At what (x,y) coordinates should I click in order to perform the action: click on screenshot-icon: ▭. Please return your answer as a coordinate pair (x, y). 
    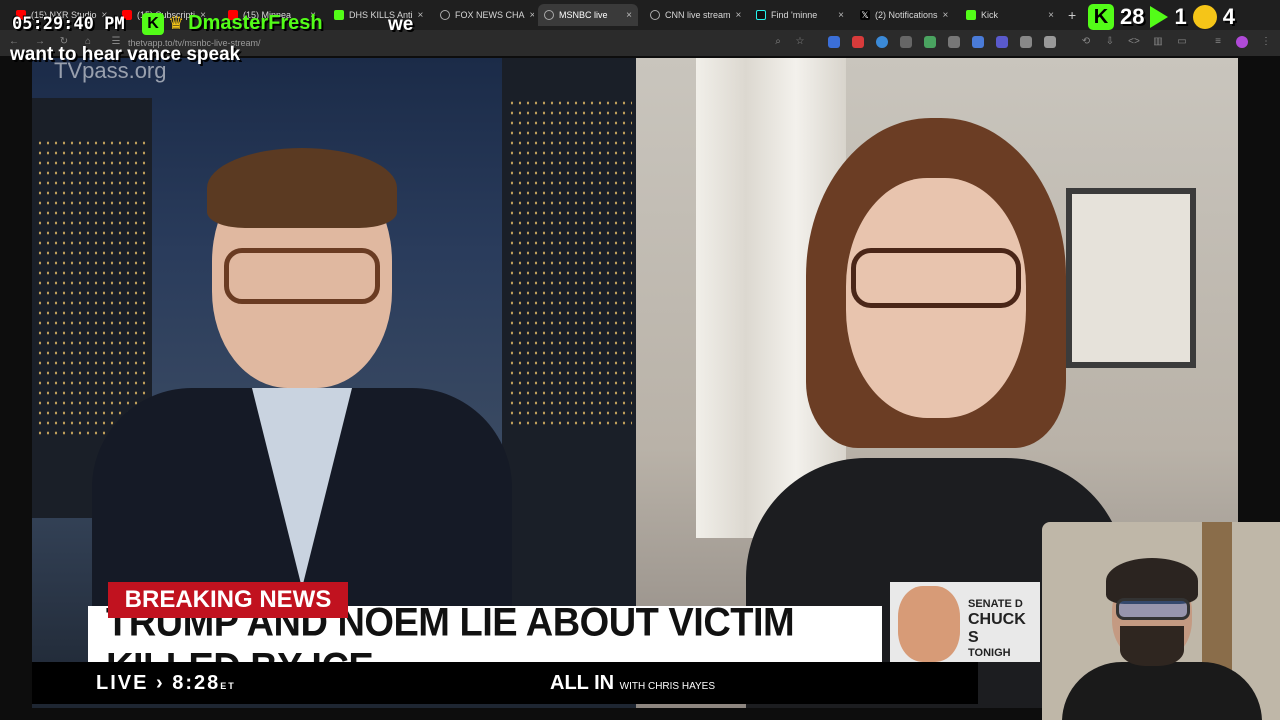
    Looking at the image, I should click on (1182, 42).